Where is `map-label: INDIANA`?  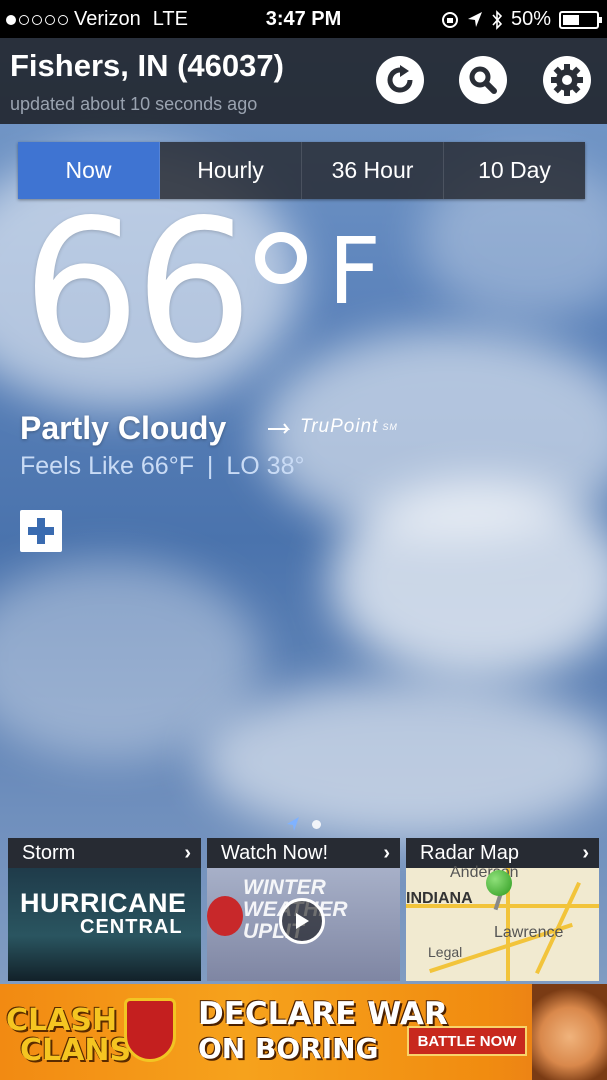
map-label: INDIANA is located at coordinates (439, 898).